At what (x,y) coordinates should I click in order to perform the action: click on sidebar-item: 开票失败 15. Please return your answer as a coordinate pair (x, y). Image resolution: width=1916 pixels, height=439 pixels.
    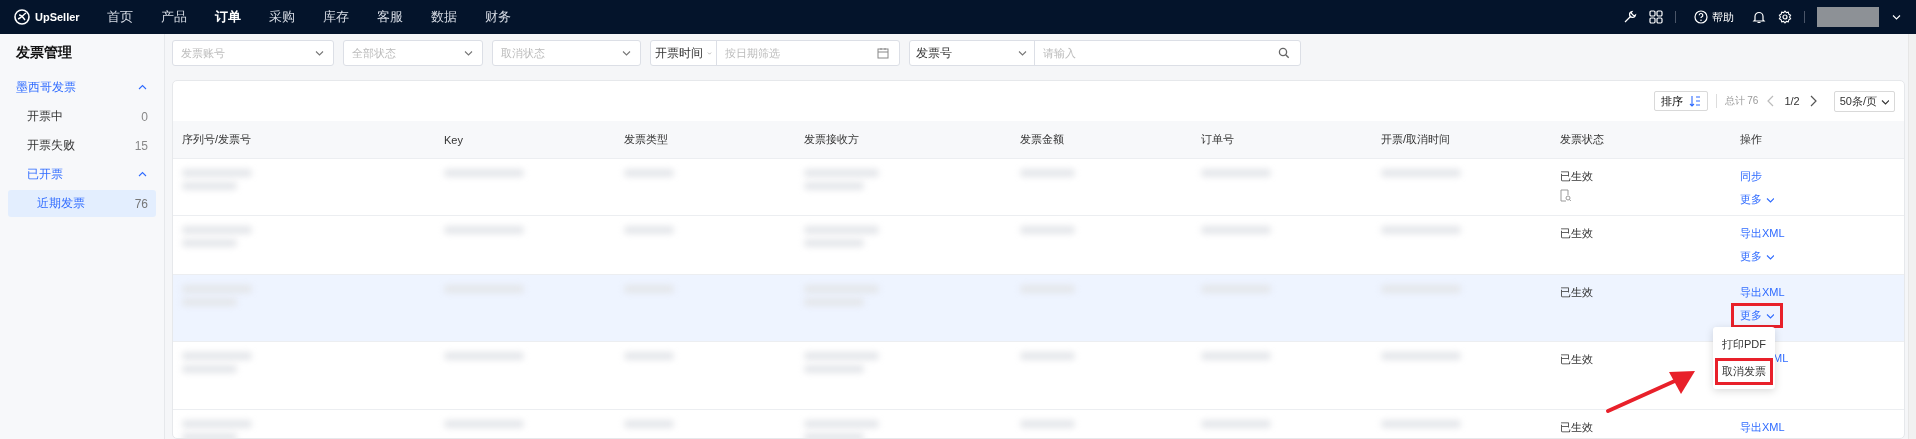
    Looking at the image, I should click on (82, 145).